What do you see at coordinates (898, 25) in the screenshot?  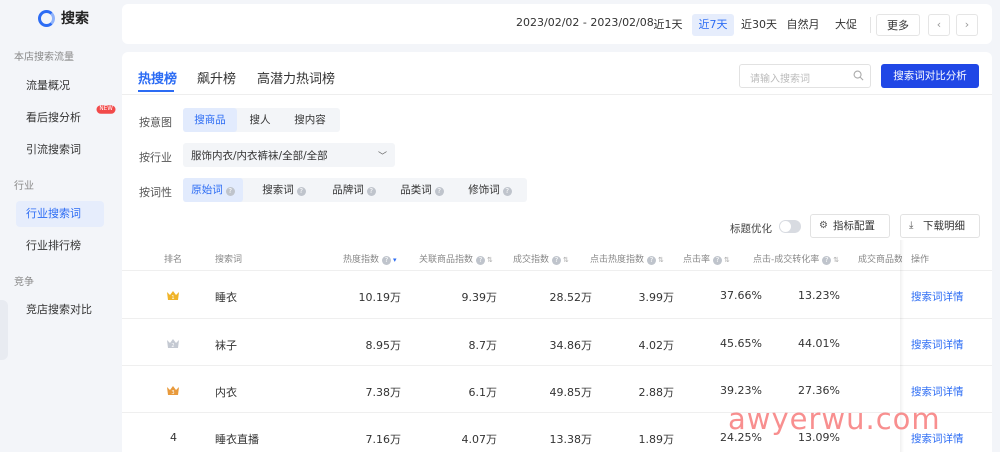 I see `date-btn-more: 更多` at bounding box center [898, 25].